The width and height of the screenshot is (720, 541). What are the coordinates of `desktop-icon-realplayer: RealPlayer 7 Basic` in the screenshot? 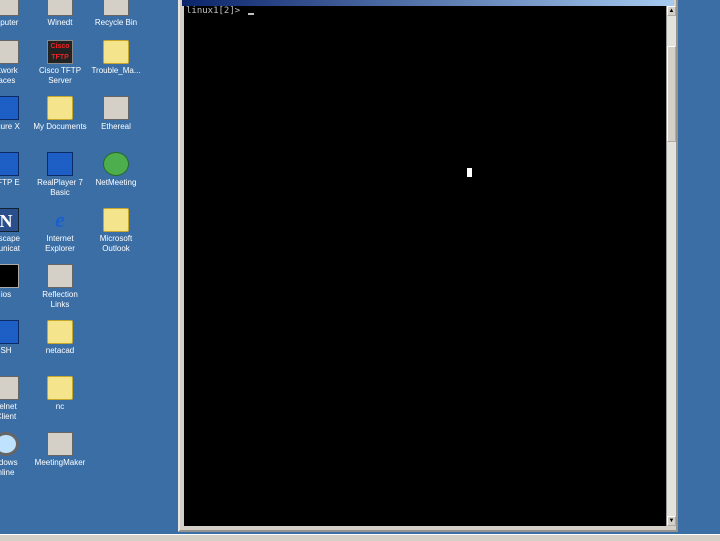 It's located at (60, 175).